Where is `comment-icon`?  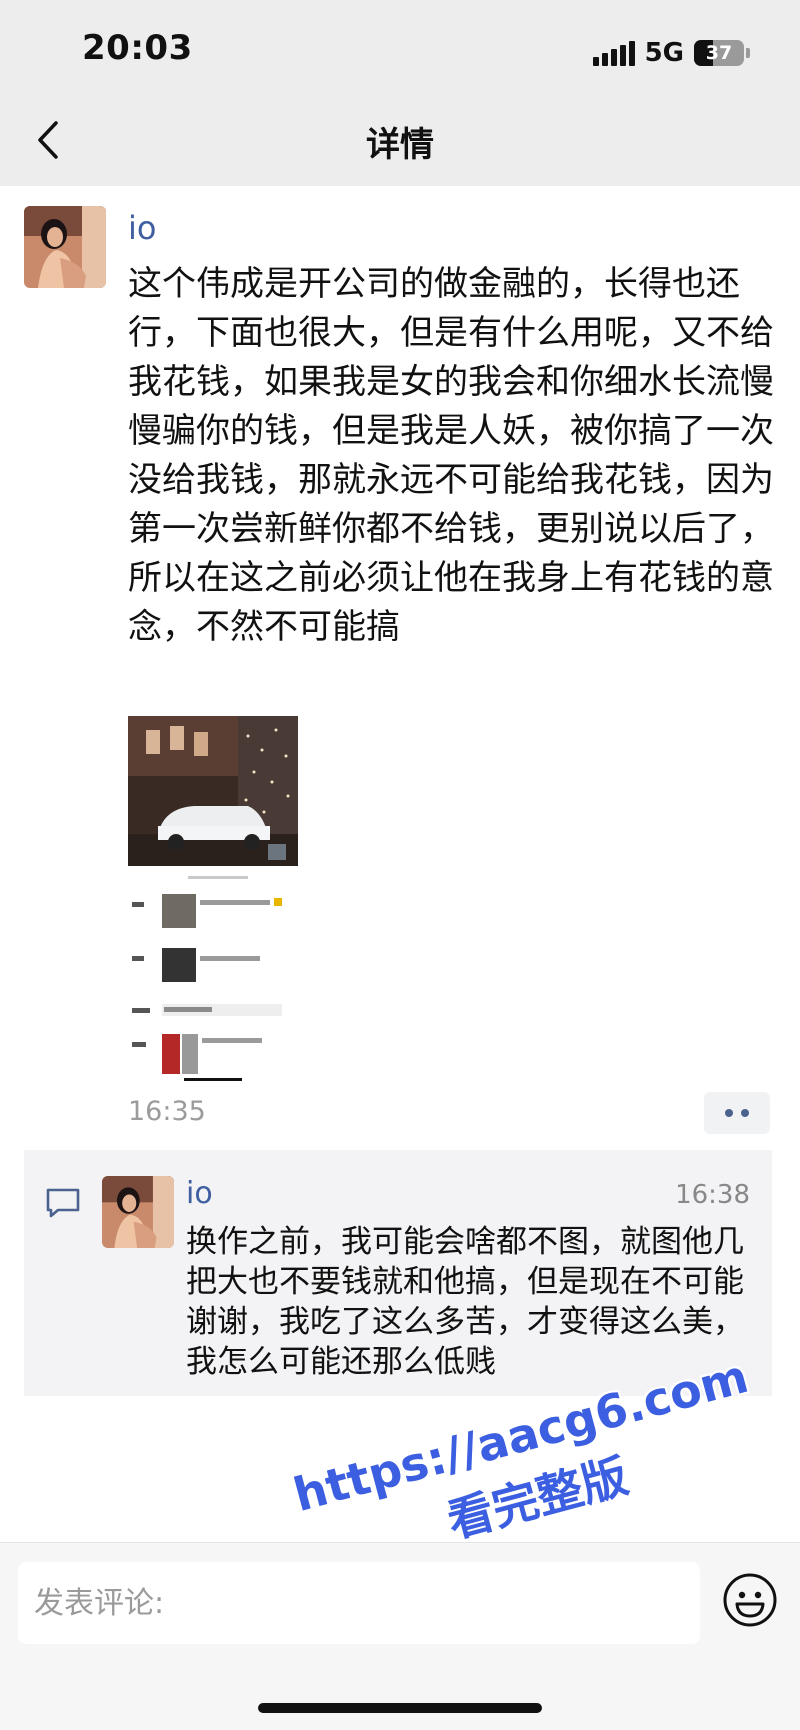 comment-icon is located at coordinates (63, 1203).